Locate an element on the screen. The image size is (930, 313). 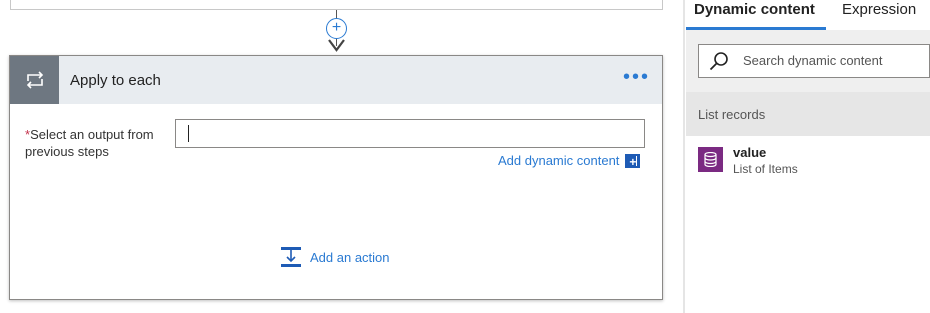
text-caret is located at coordinates (188, 133).